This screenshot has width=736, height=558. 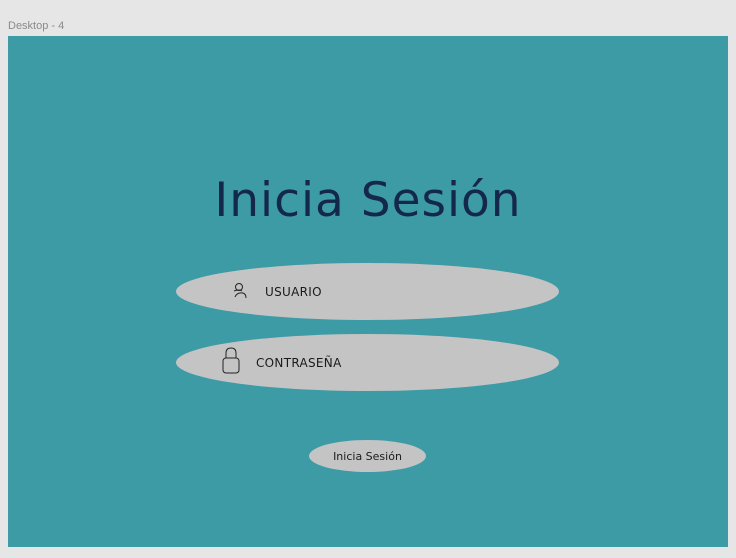 What do you see at coordinates (367, 362) in the screenshot?
I see `password-field: CONTRASEÑA` at bounding box center [367, 362].